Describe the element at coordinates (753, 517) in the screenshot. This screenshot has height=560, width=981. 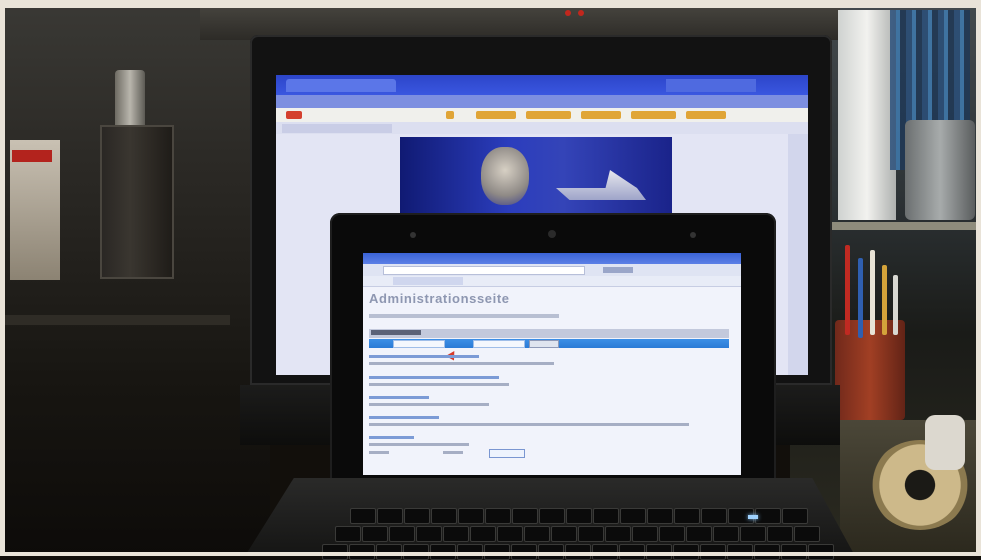
I see `status-led` at that location.